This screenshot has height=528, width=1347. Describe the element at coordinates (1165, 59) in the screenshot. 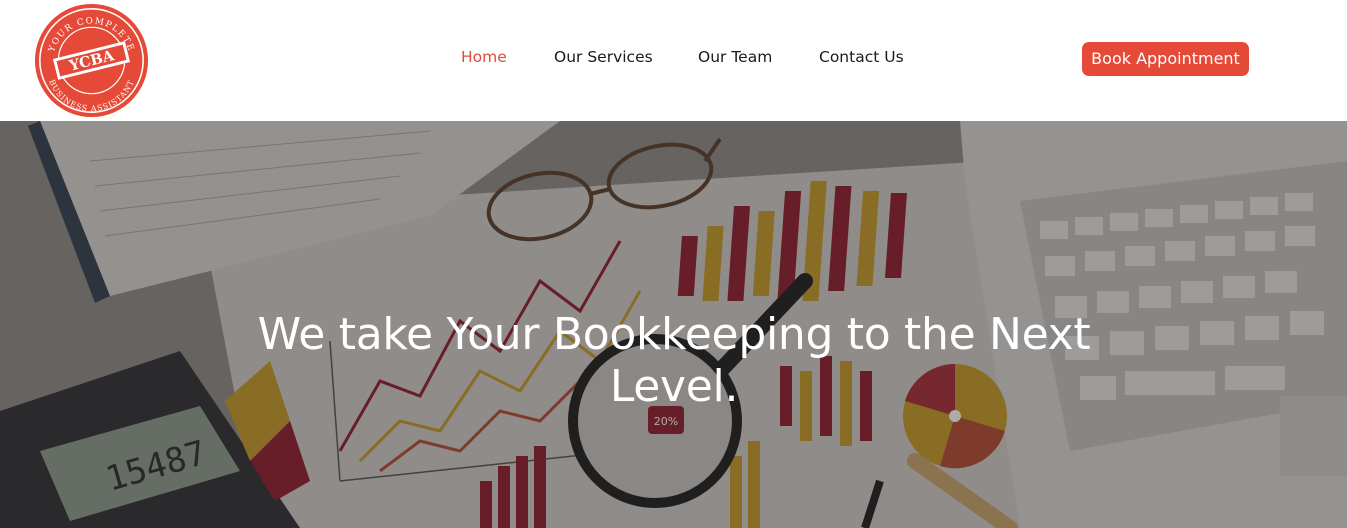

I see `book-appointment-button: Book Appointment` at that location.